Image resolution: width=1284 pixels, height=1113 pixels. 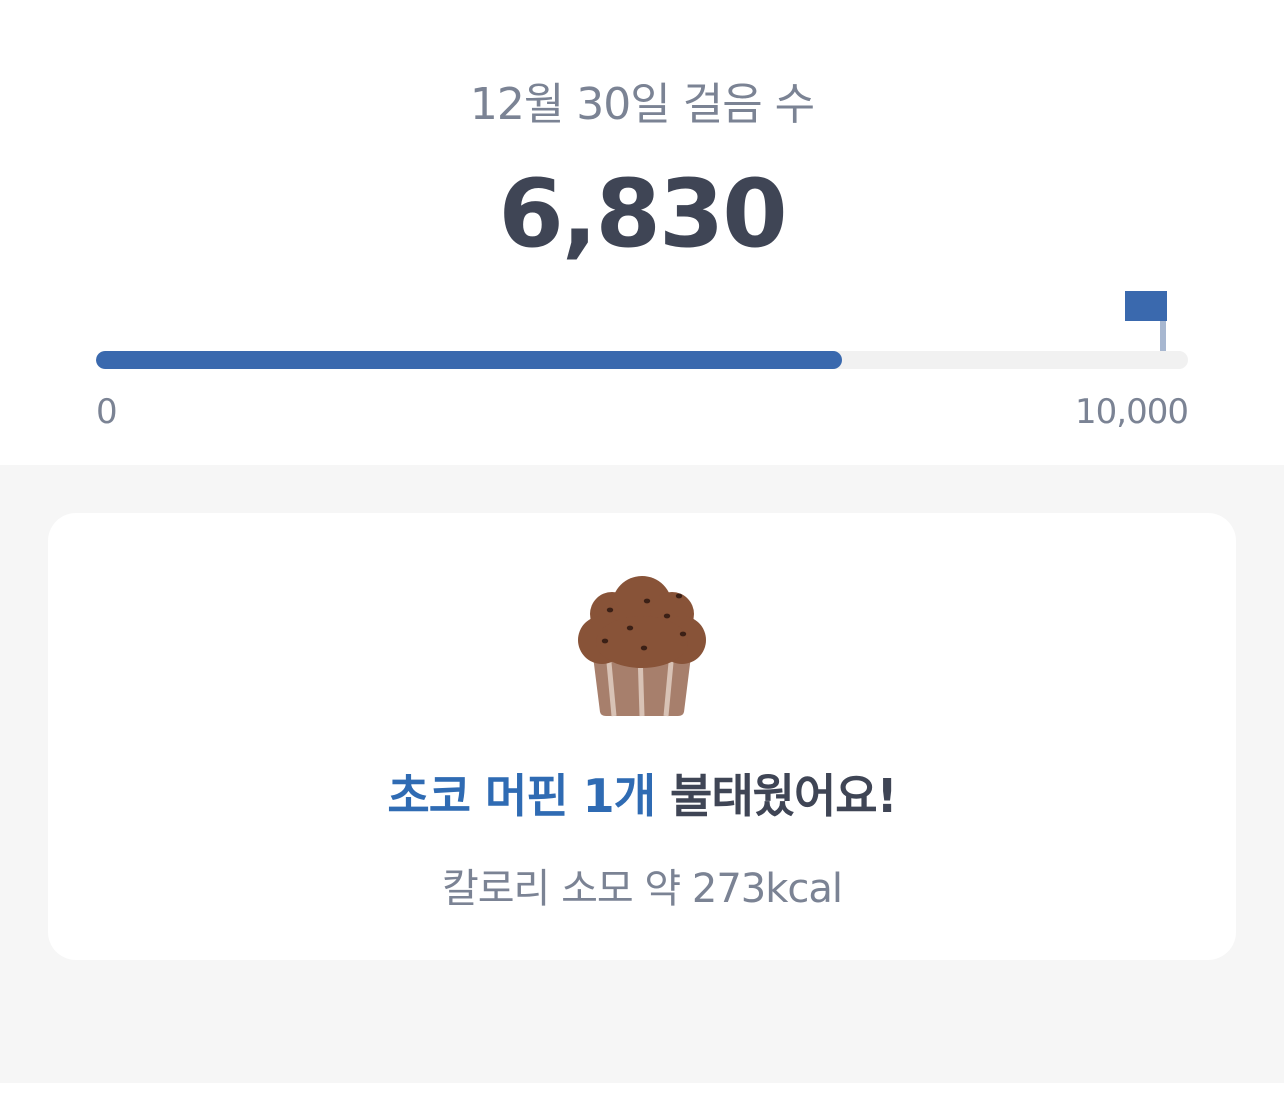 What do you see at coordinates (521, 796) in the screenshot?
I see `burned-food-highlight: 초코 머핀 1개` at bounding box center [521, 796].